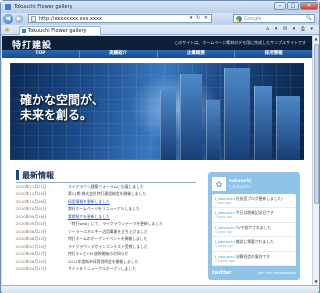 Image resolution: width=320 pixels, height=293 pixels. Describe the element at coordinates (119, 54) in the screenshot. I see `nav-item-works: 実績紹介` at that location.